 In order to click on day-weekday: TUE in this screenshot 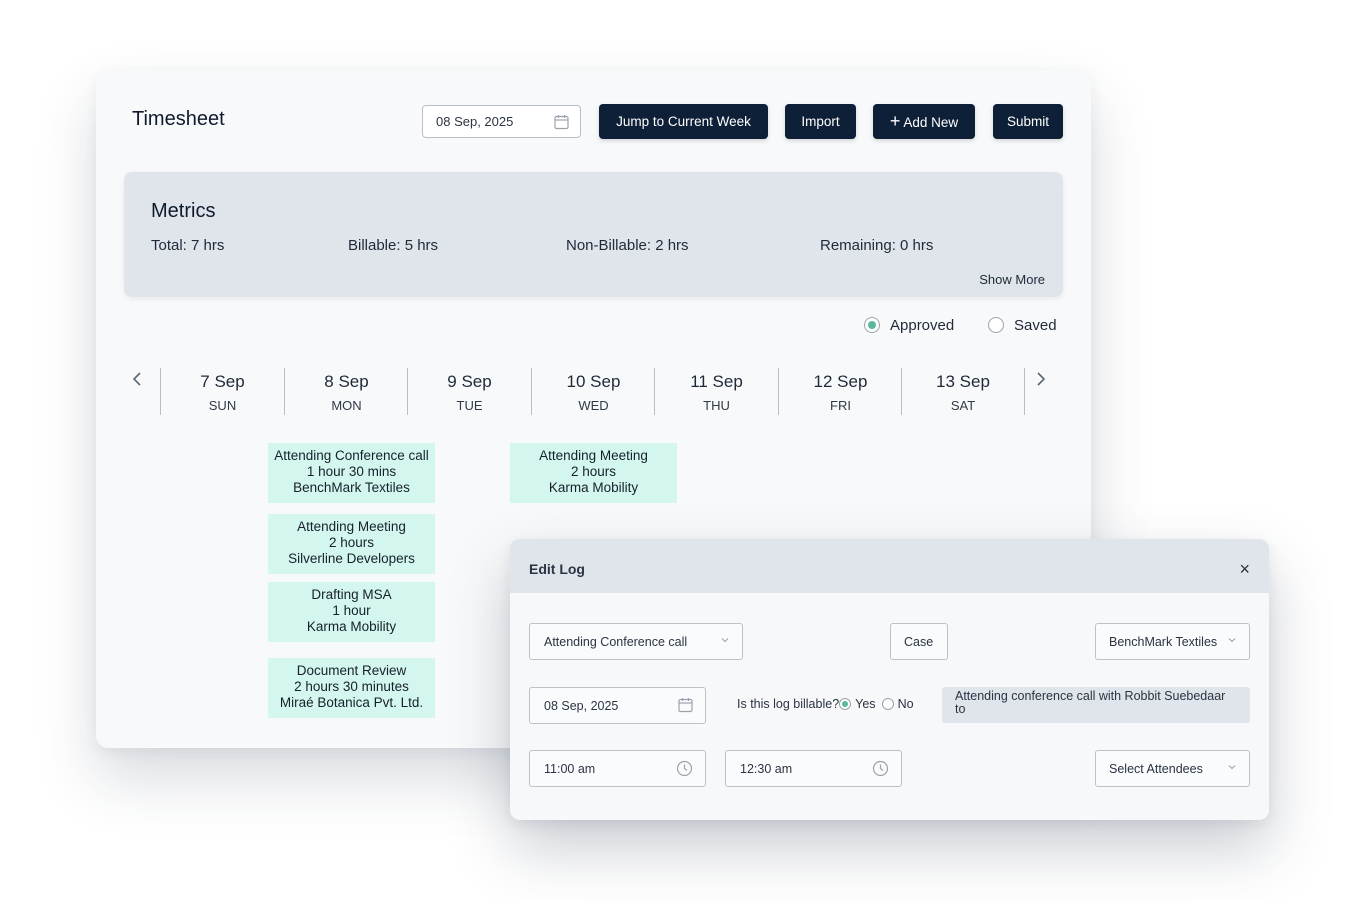, I will do `click(469, 405)`.